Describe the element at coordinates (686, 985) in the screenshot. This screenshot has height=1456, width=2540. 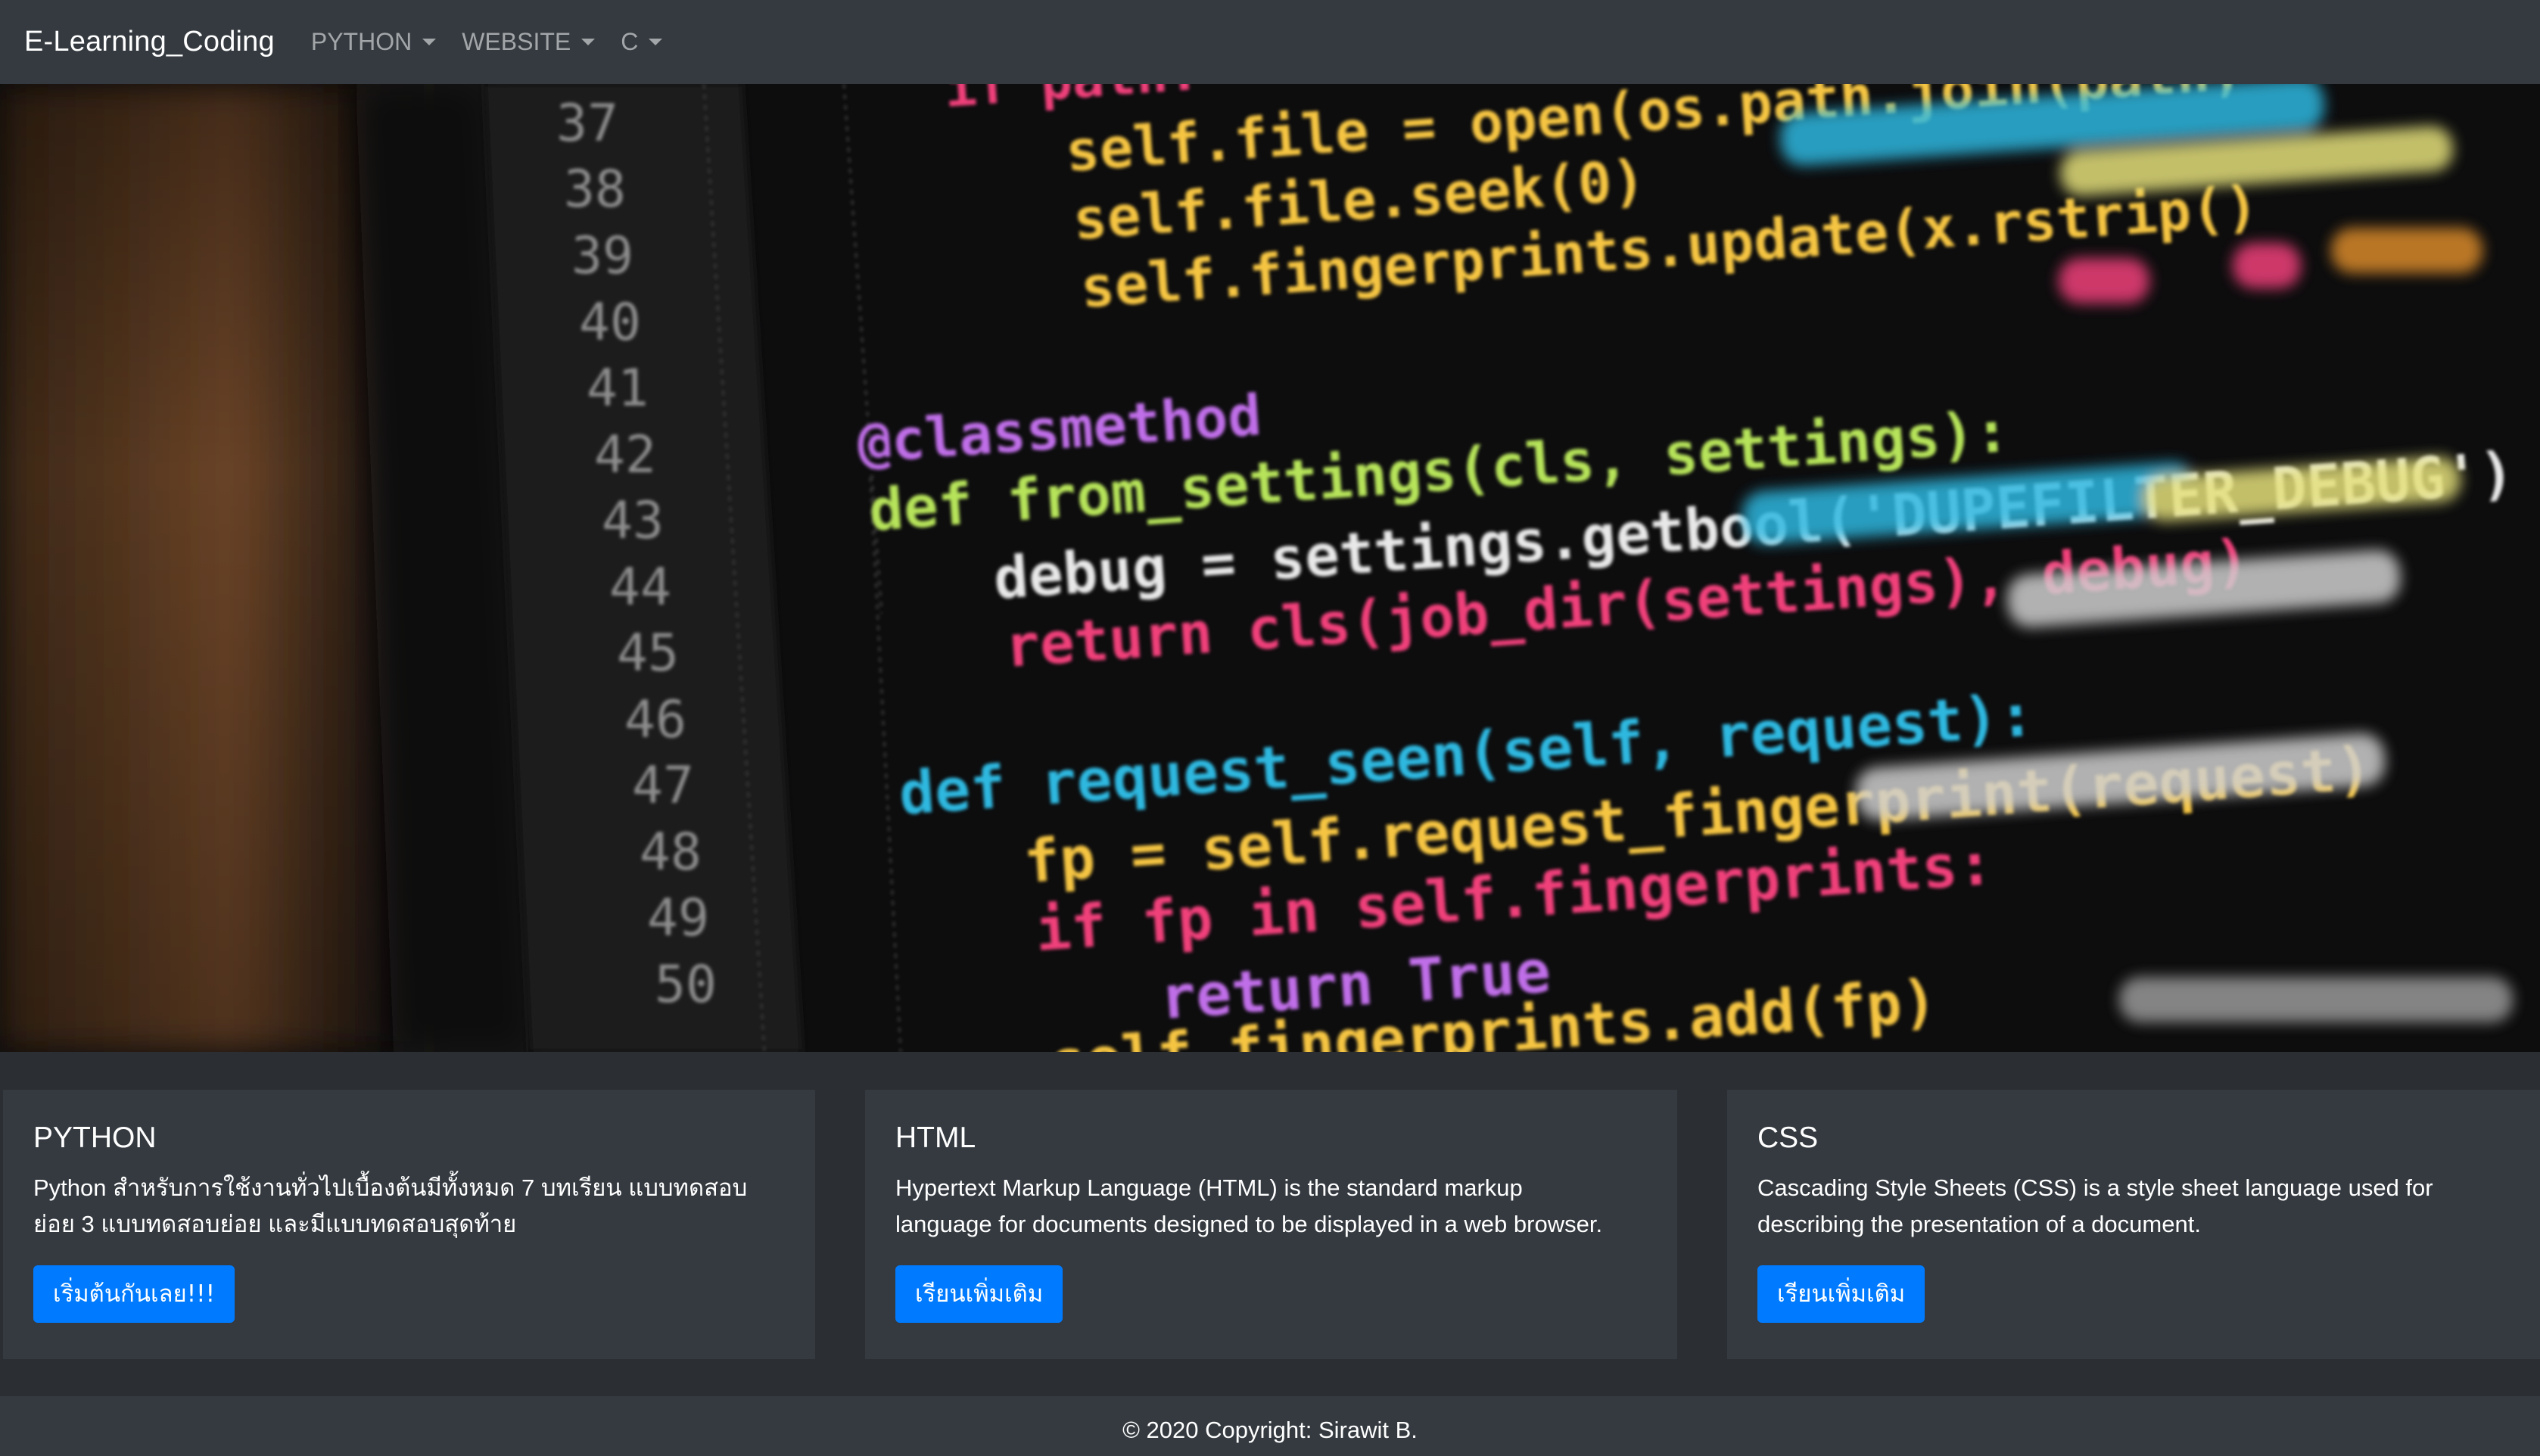
I see `line-number: 50` at that location.